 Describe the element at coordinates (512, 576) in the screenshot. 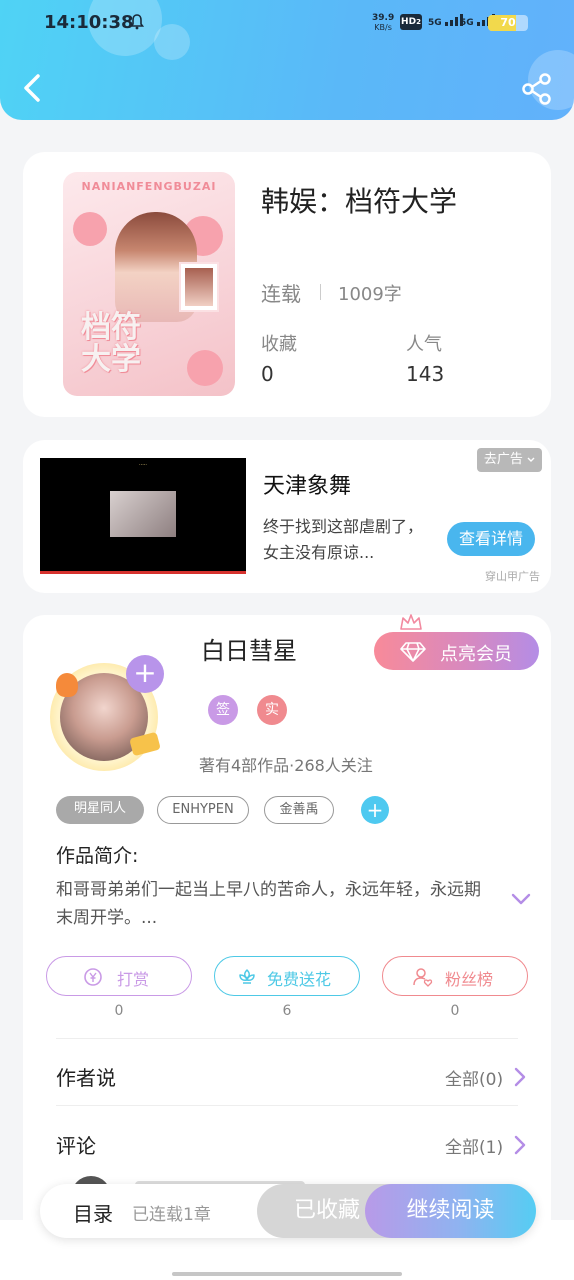

I see `ad-source: 穿山甲广告` at that location.